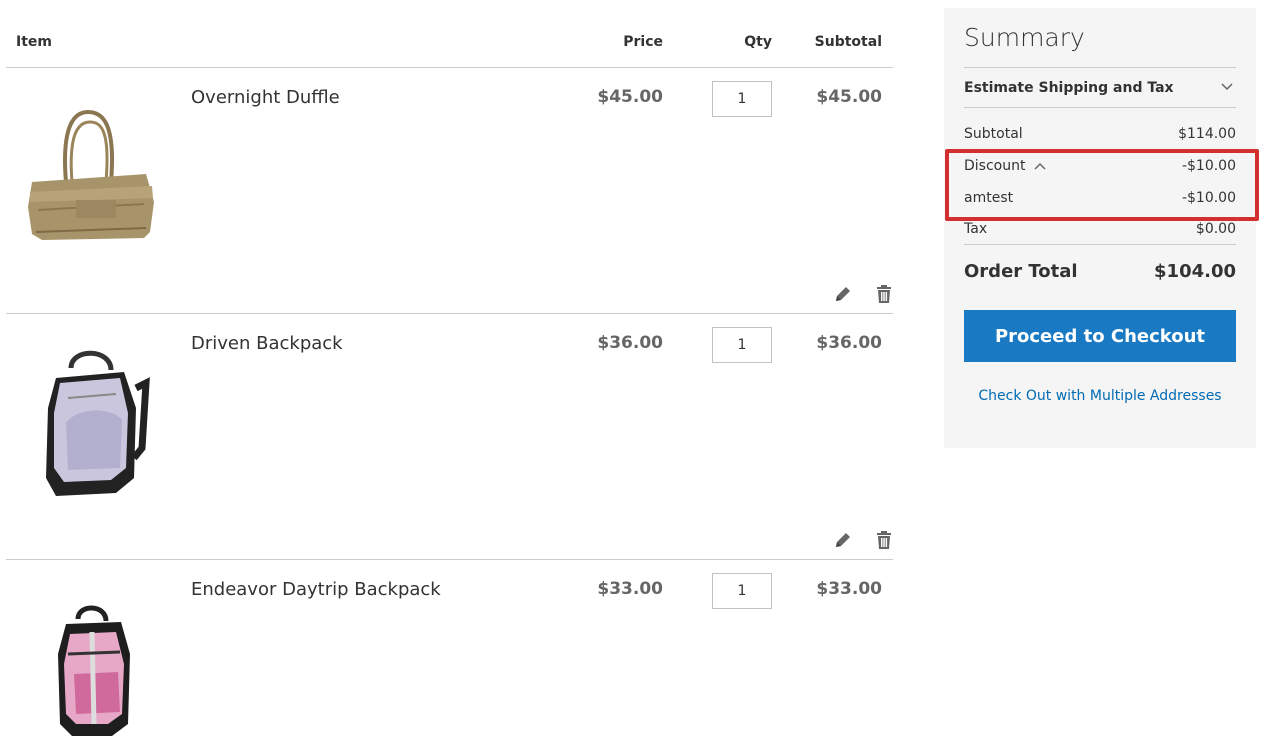 The image size is (1261, 754). What do you see at coordinates (1100, 134) in the screenshot?
I see `subtotal-line: Subtotal $114.00` at bounding box center [1100, 134].